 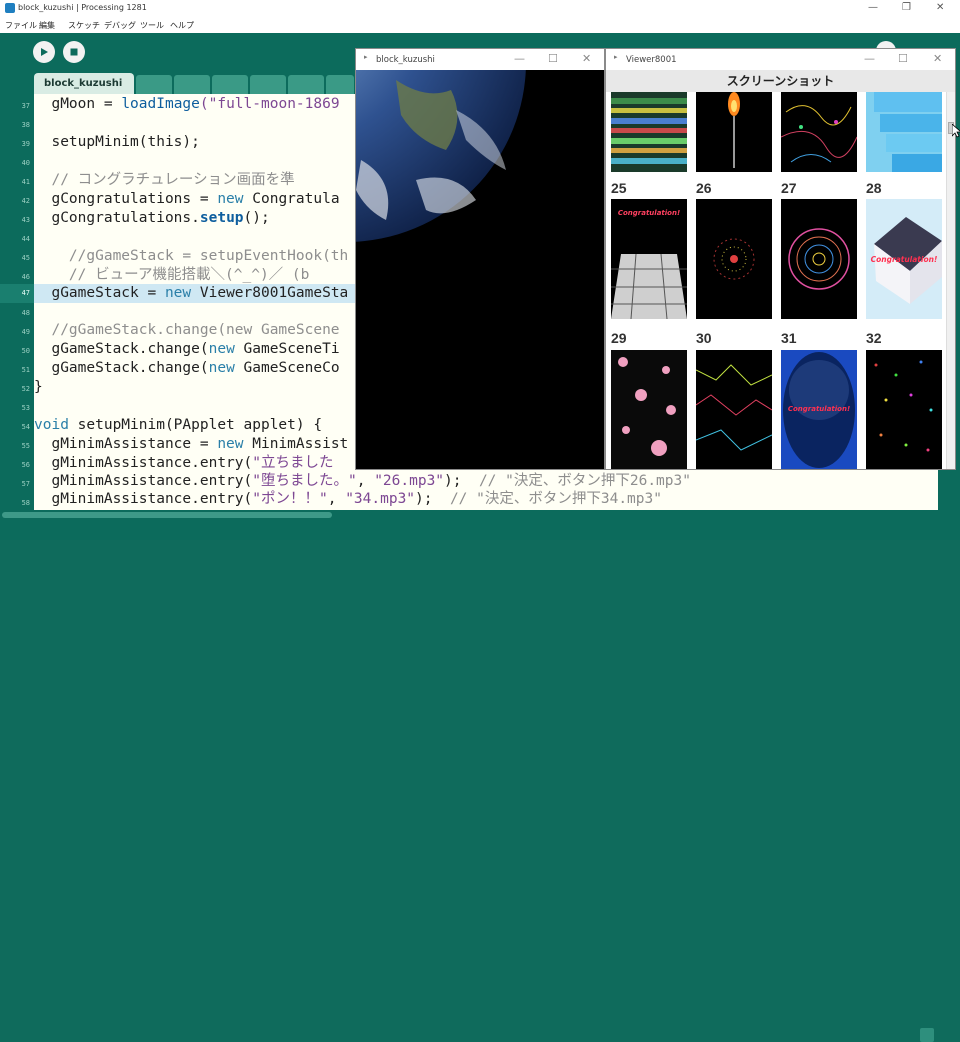 What do you see at coordinates (21, 25) in the screenshot?
I see `menu-file: ファイル` at bounding box center [21, 25].